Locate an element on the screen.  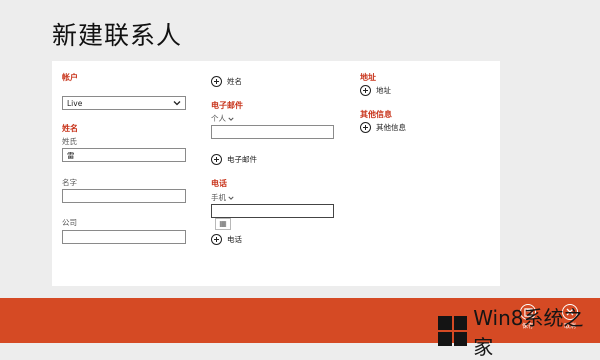
add-address-label: 地址 is located at coordinates (383, 90).